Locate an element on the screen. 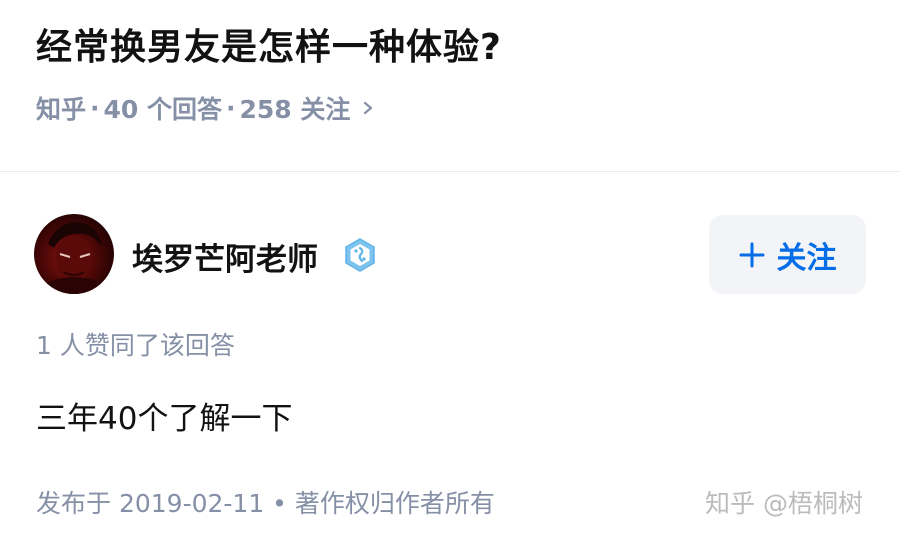  upvote-note: 1 人赞同了该回答 is located at coordinates (135, 345).